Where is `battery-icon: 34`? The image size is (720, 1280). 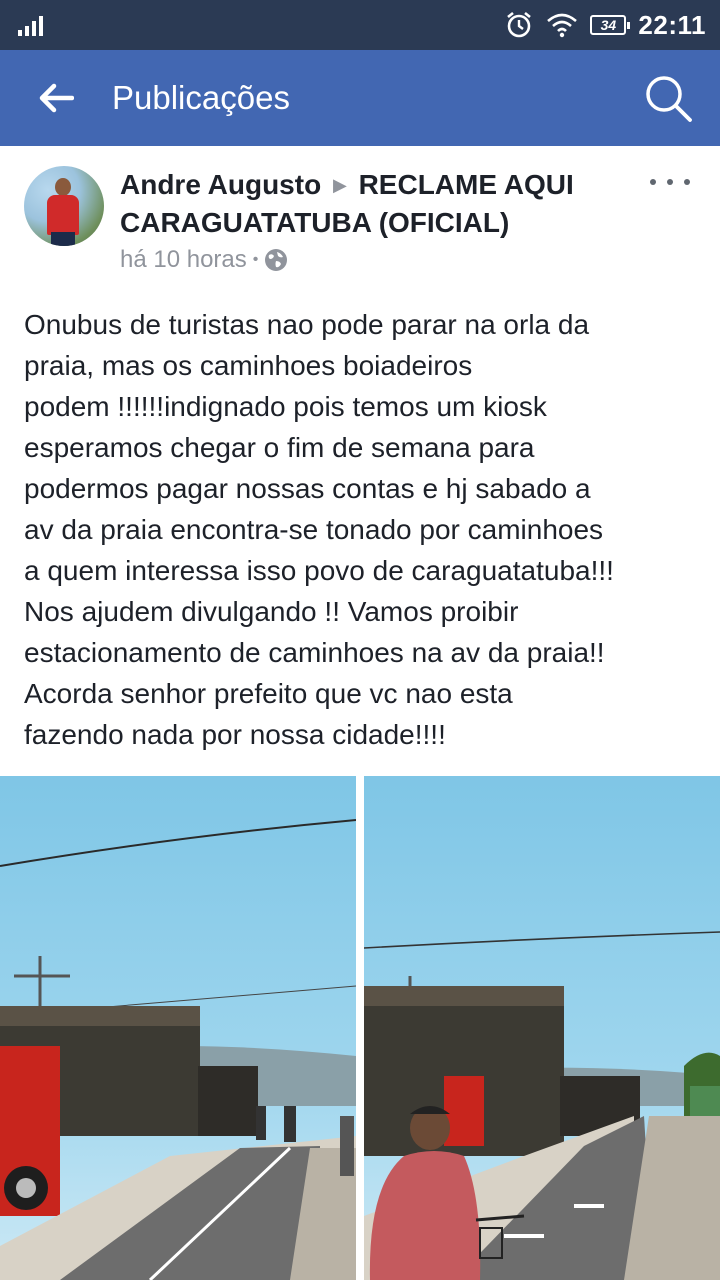
battery-icon: 34 is located at coordinates (610, 25).